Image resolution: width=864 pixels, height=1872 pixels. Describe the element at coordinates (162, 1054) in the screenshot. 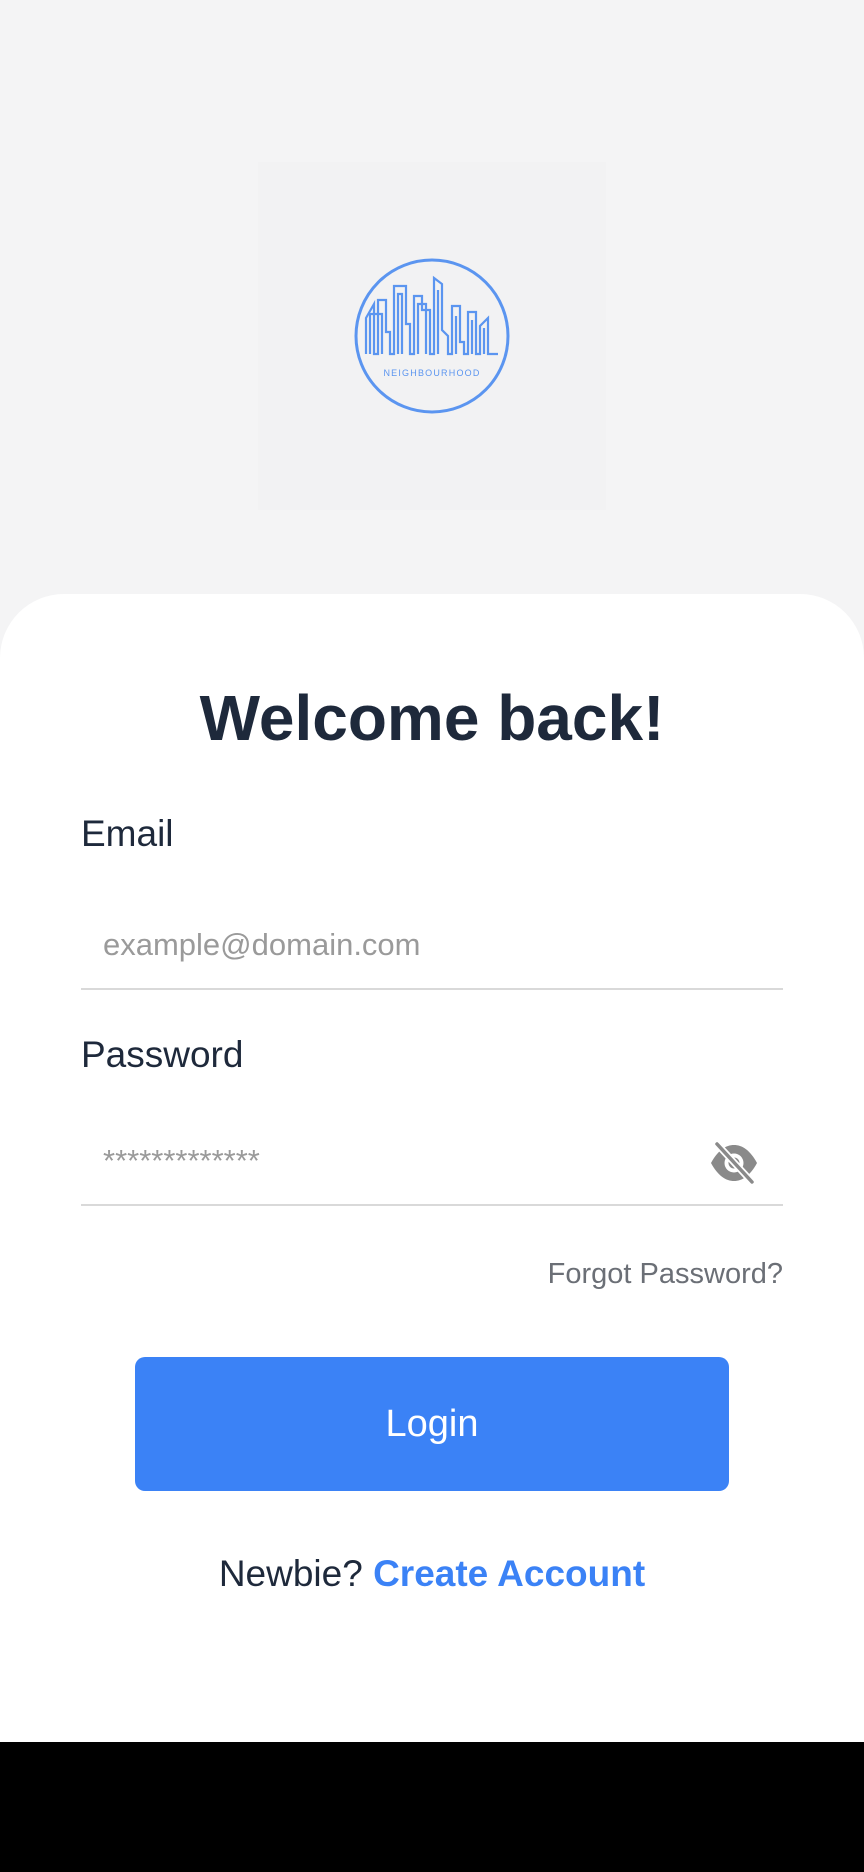

I see `password-label: Password` at that location.